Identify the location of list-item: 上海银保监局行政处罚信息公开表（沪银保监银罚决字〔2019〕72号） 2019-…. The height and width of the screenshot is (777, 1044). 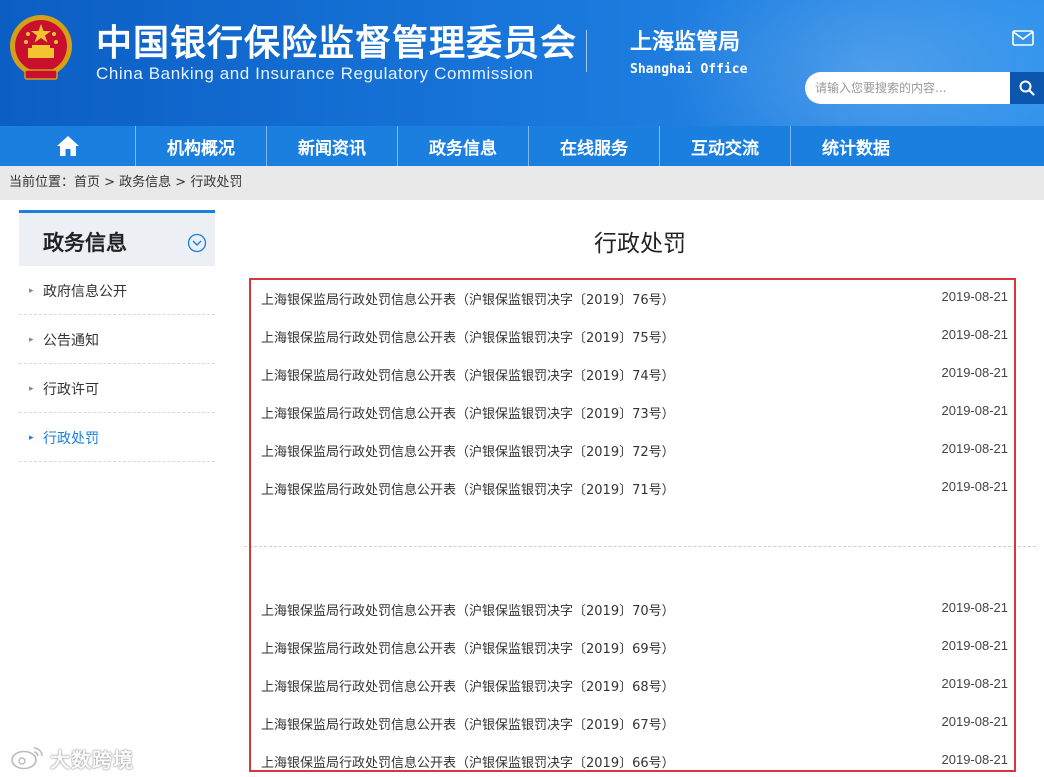
(632, 448).